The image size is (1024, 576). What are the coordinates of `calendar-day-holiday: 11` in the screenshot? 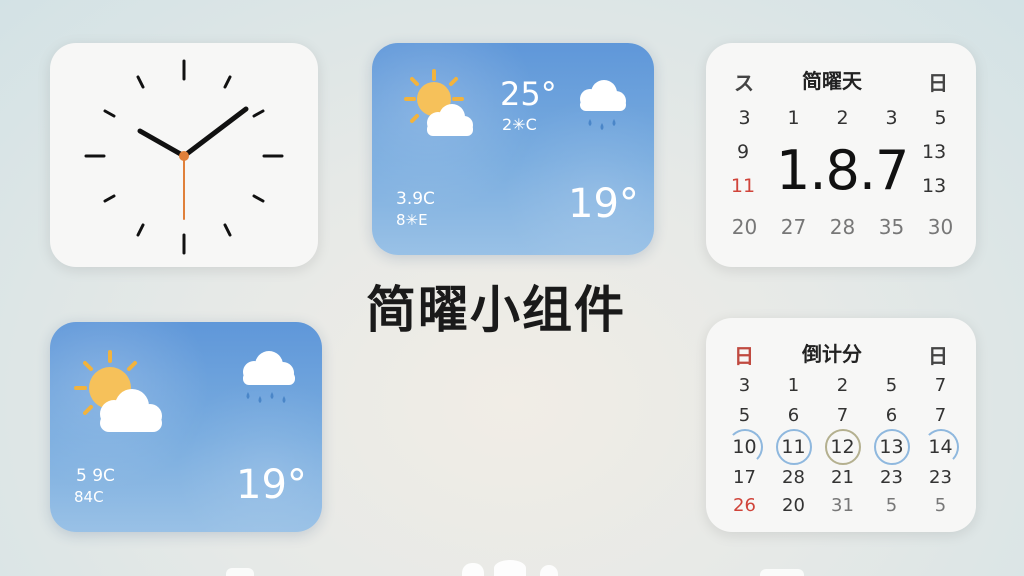 It's located at (743, 186).